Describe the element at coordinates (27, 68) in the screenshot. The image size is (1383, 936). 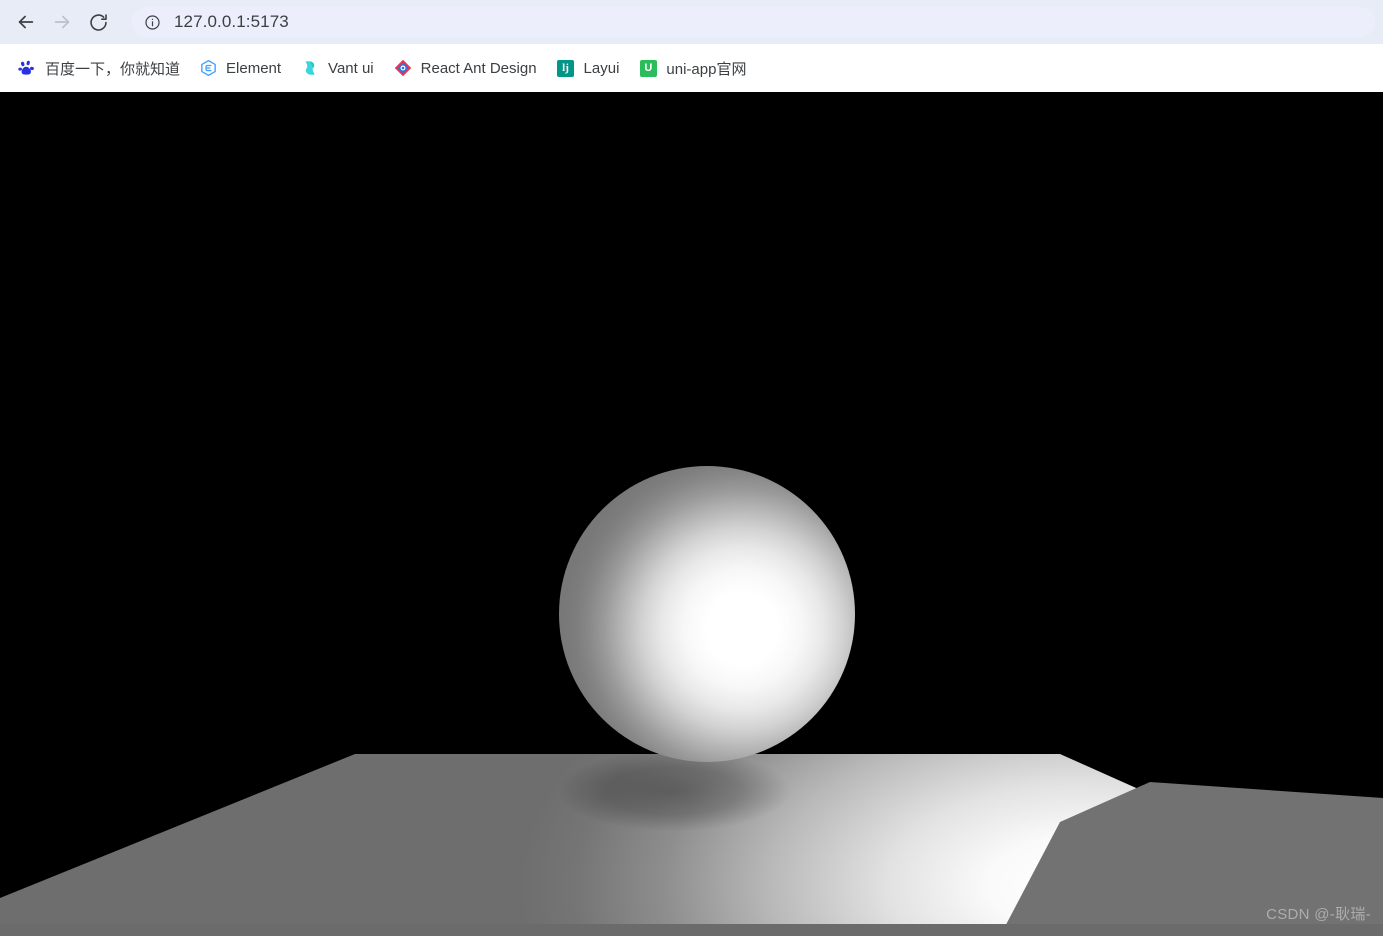
I see `baidu-paw-icon` at that location.